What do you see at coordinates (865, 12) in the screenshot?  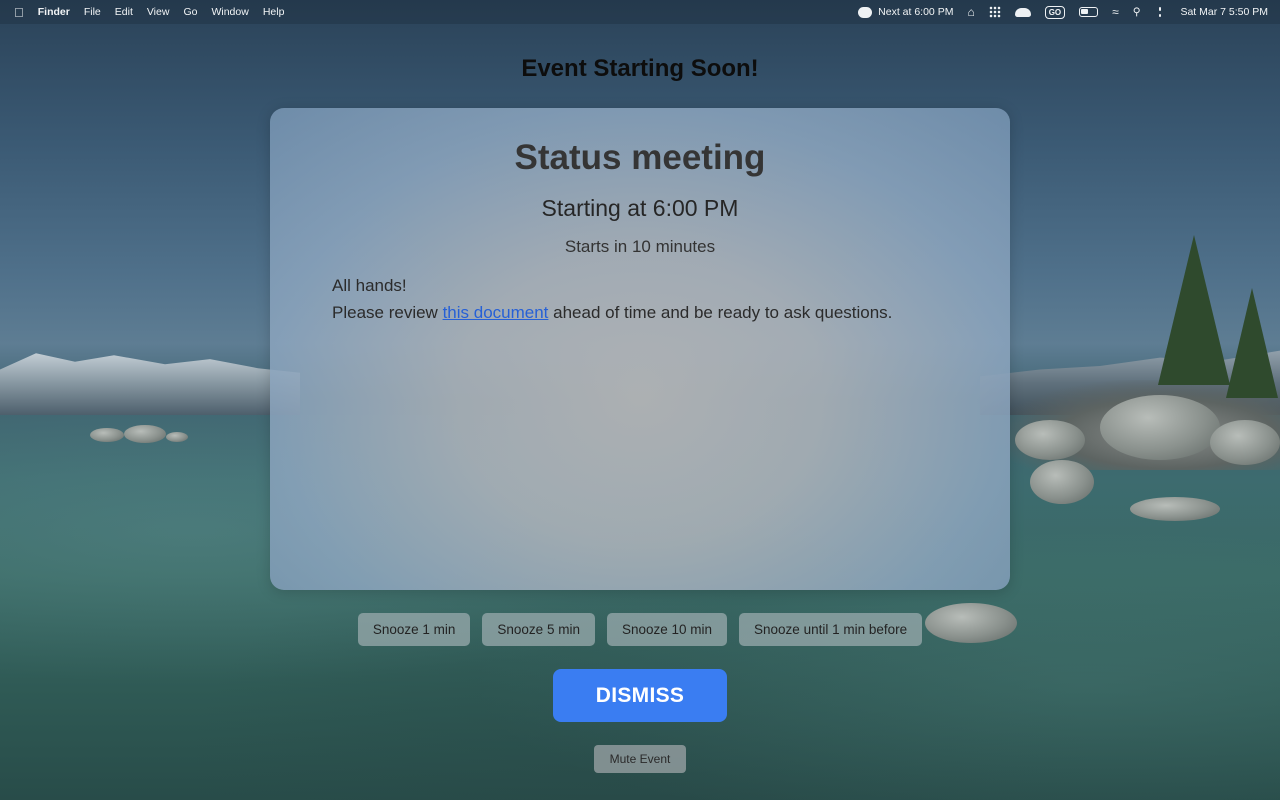 I see `calendar-bubble-icon` at bounding box center [865, 12].